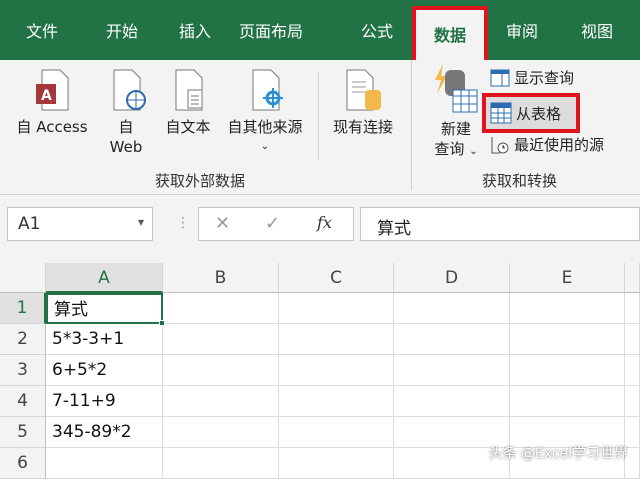 The height and width of the screenshot is (479, 640). Describe the element at coordinates (23, 339) in the screenshot. I see `row-header: 2` at that location.